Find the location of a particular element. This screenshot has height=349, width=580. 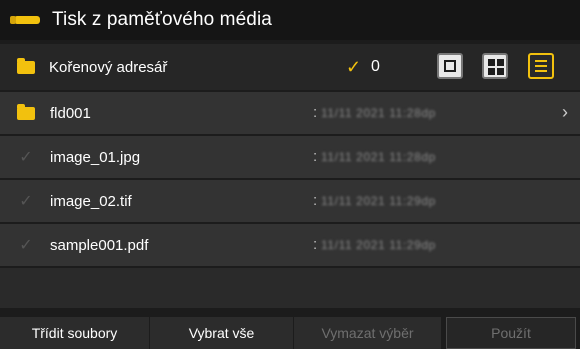

single-view-button is located at coordinates (450, 66).